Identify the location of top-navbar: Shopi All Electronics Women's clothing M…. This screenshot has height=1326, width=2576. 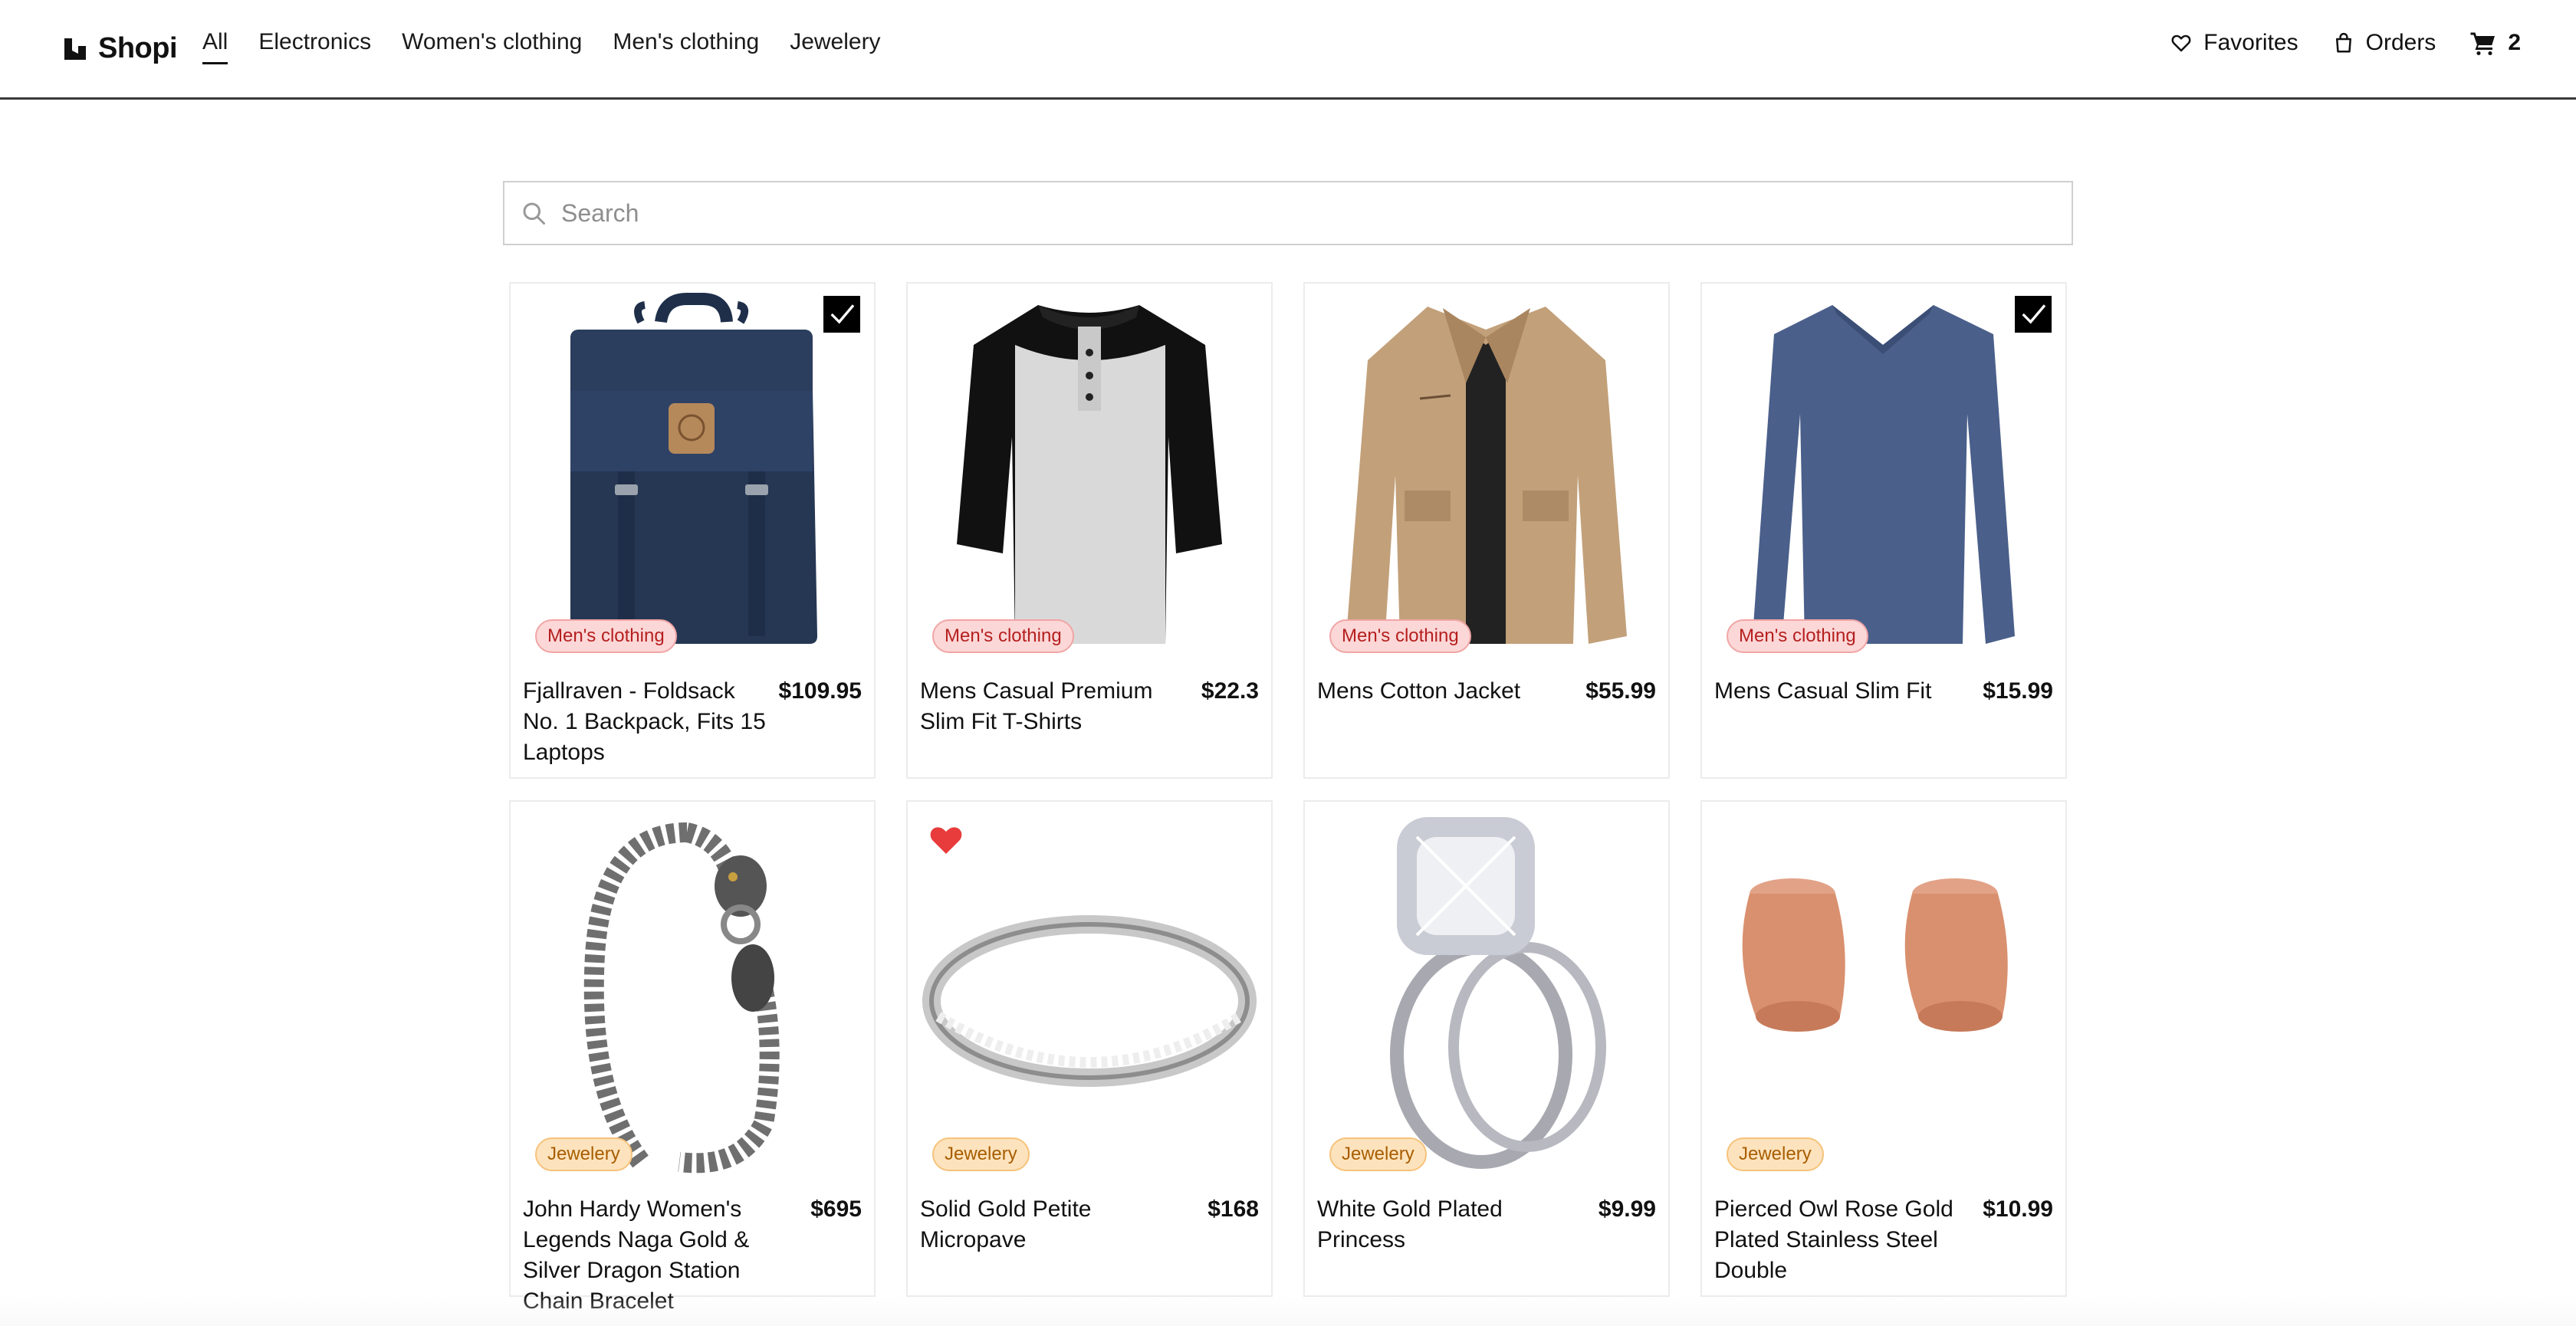
(1288, 50).